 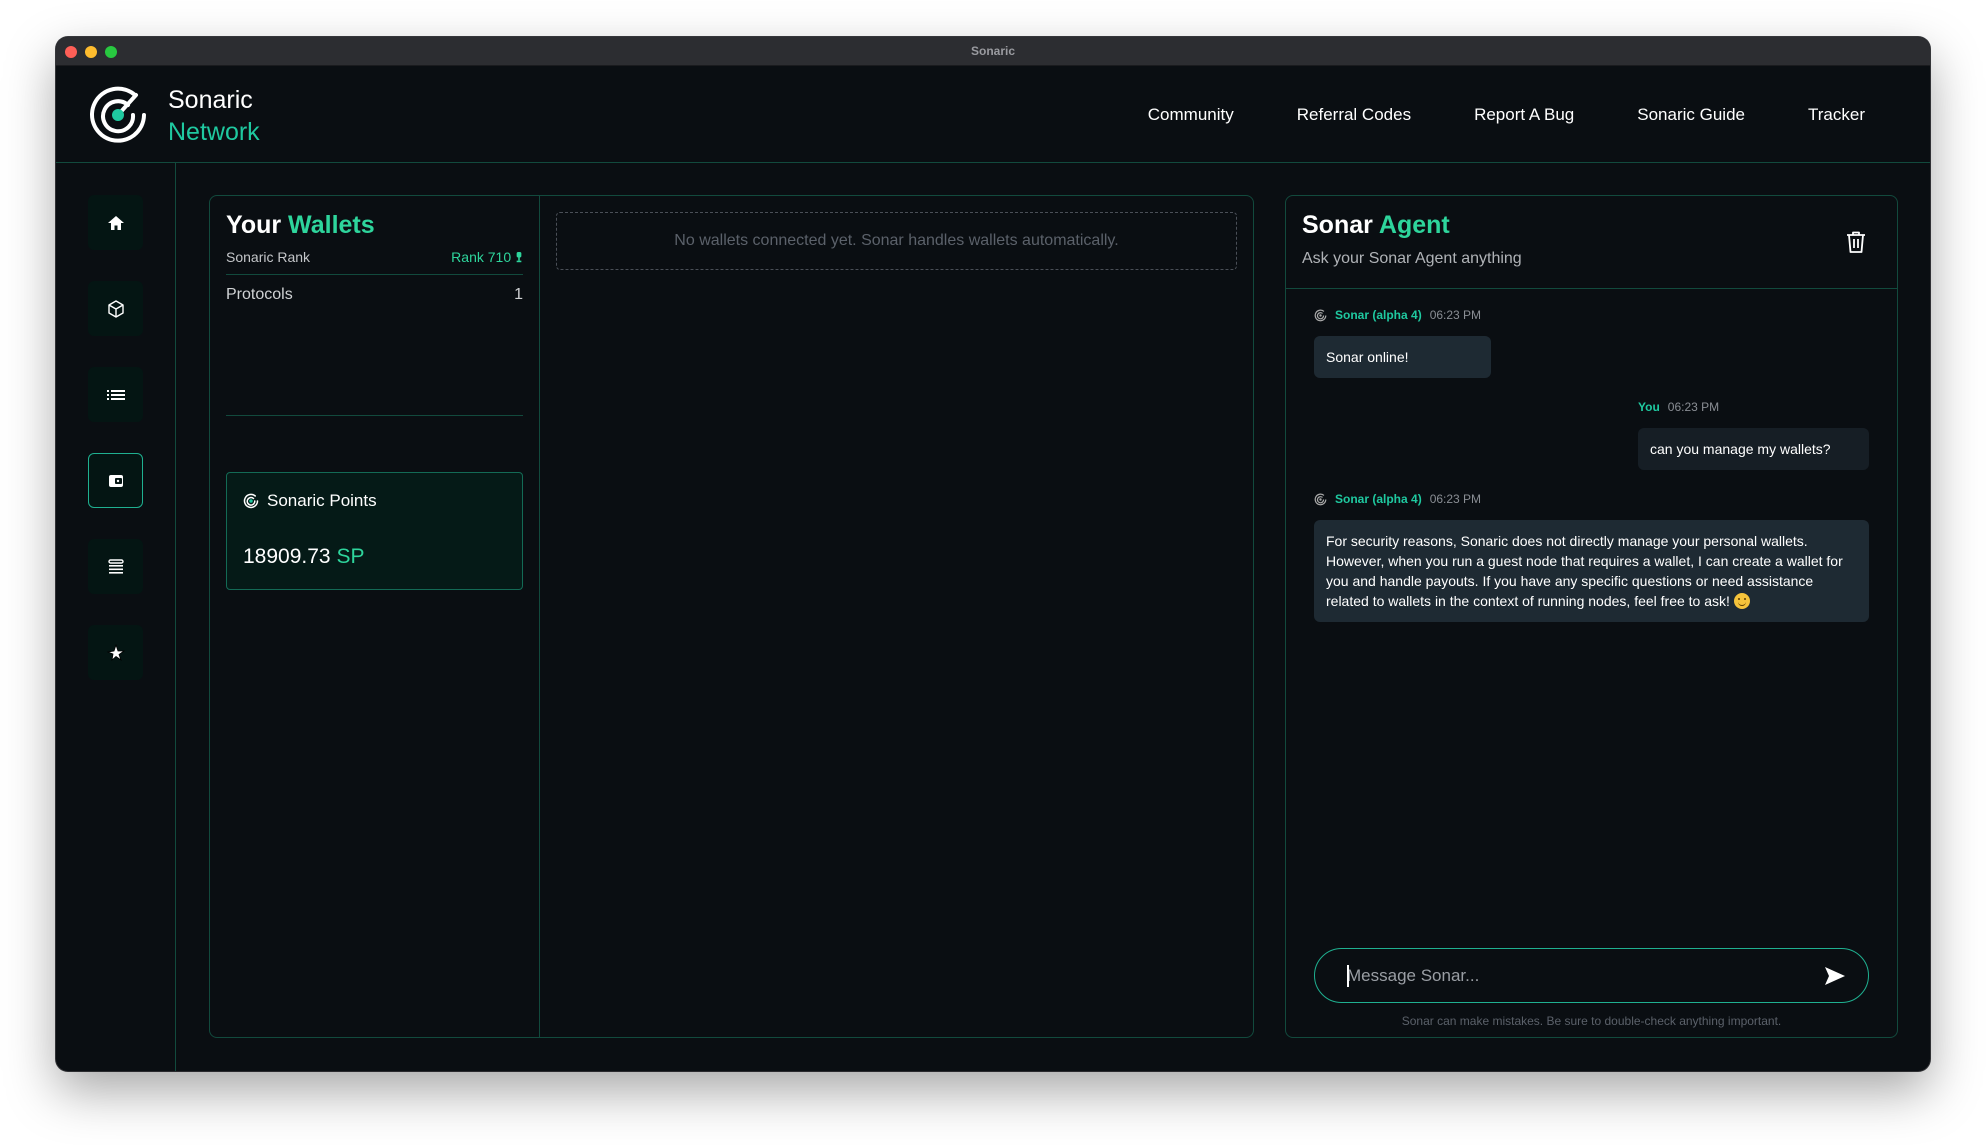 What do you see at coordinates (1691, 115) in the screenshot?
I see `nav-sonaric-guide: Sonaric Guide` at bounding box center [1691, 115].